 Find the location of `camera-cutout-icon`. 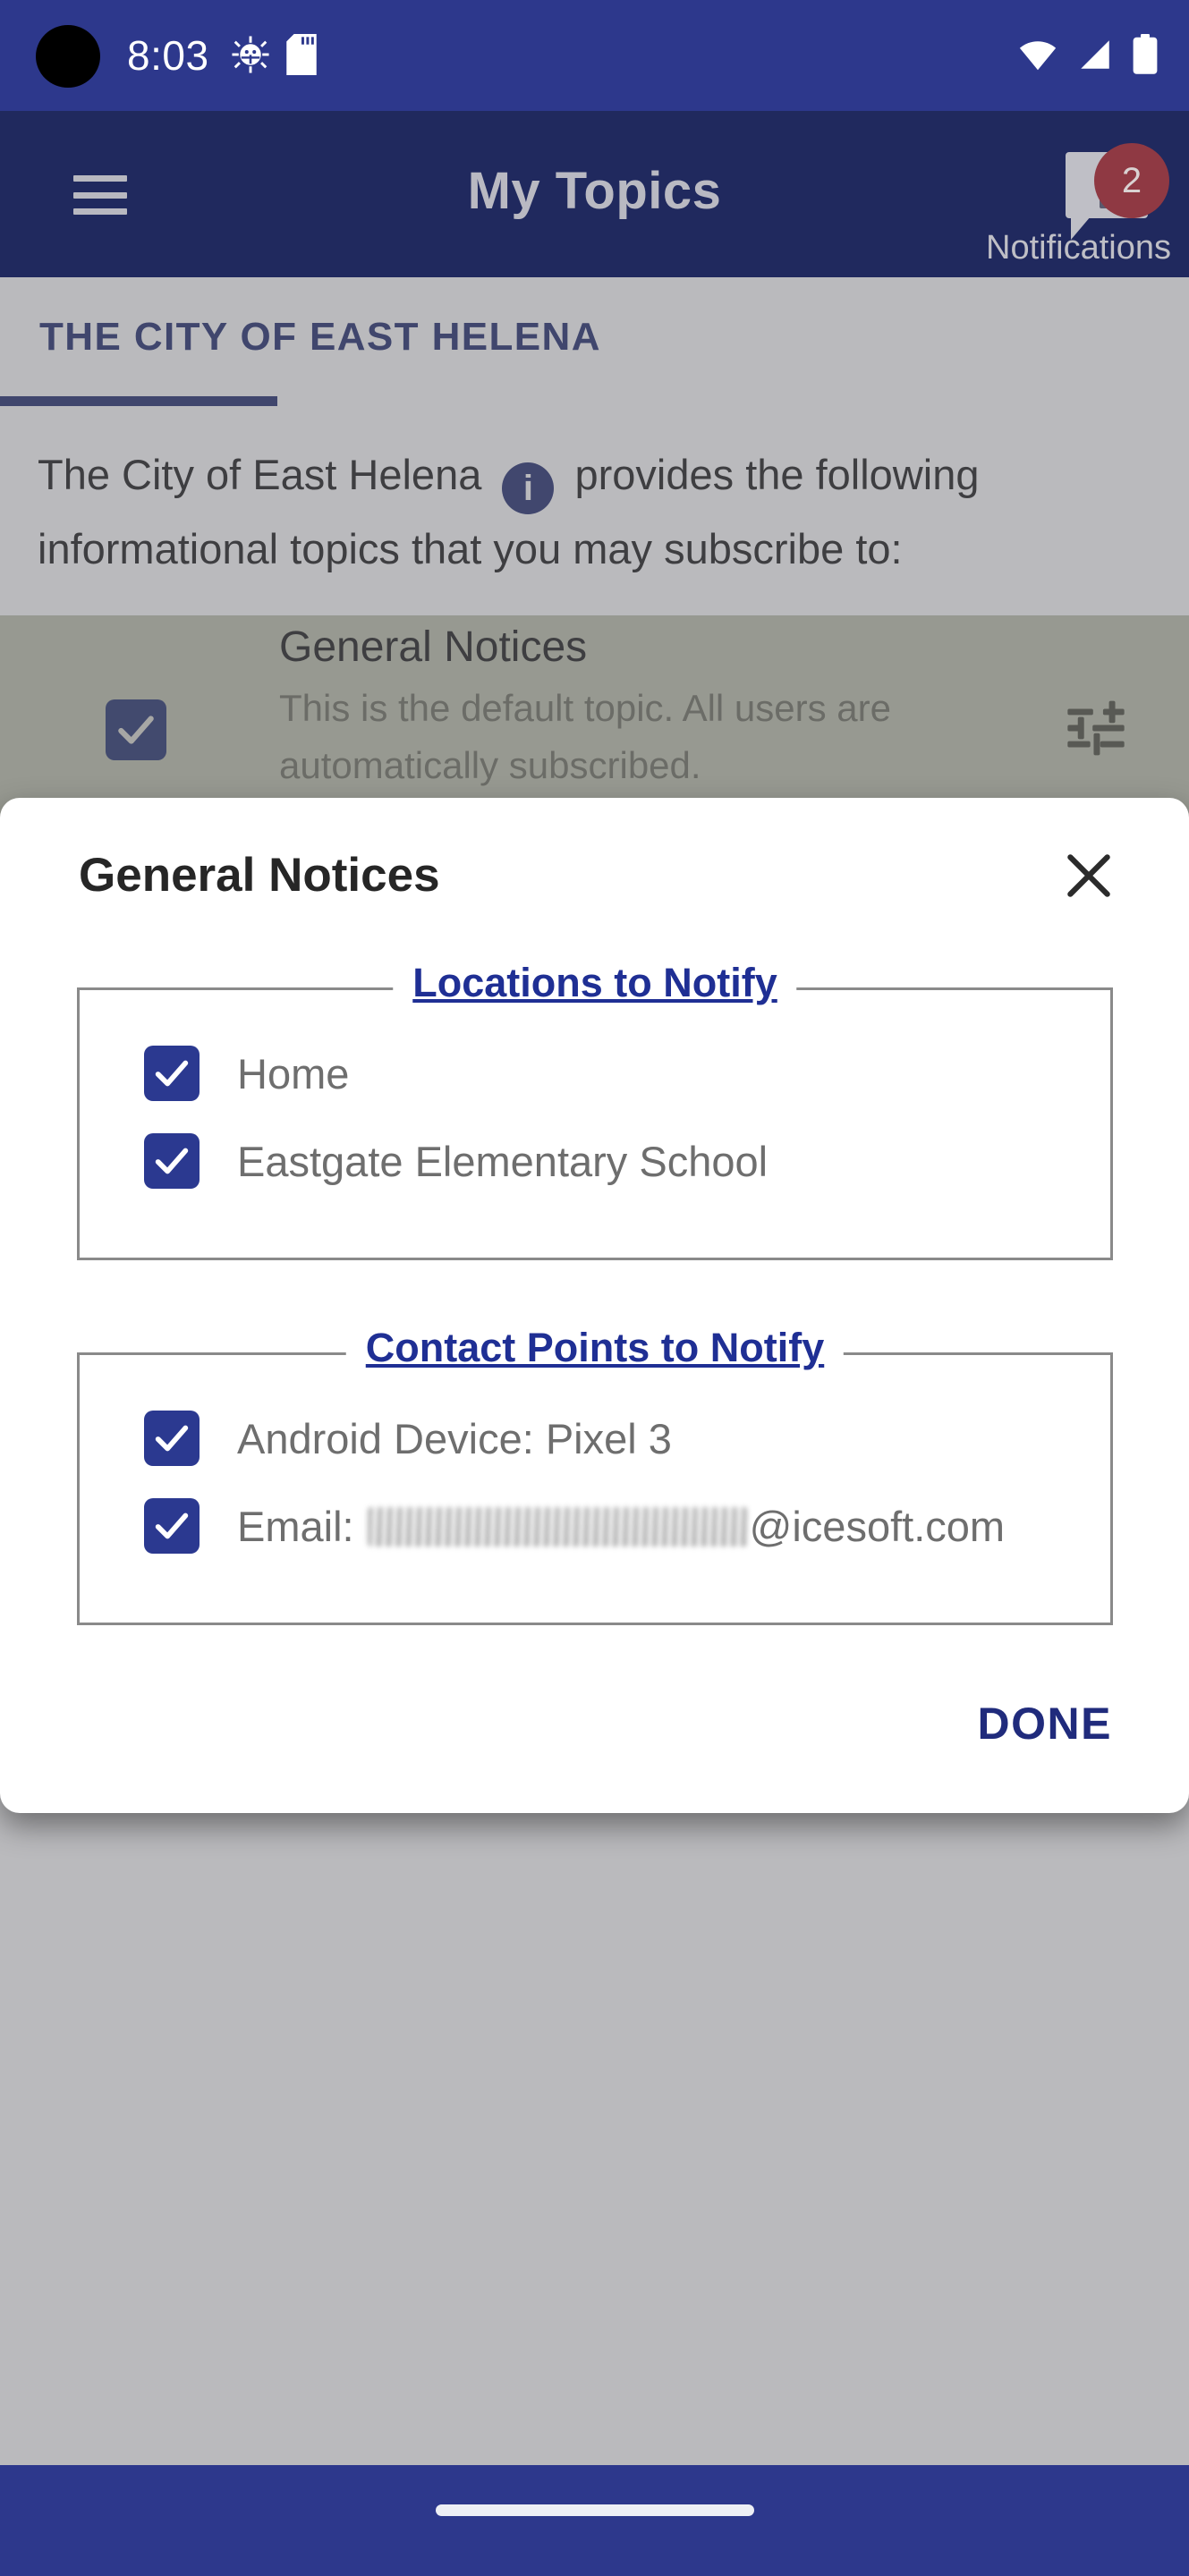

camera-cutout-icon is located at coordinates (68, 56).